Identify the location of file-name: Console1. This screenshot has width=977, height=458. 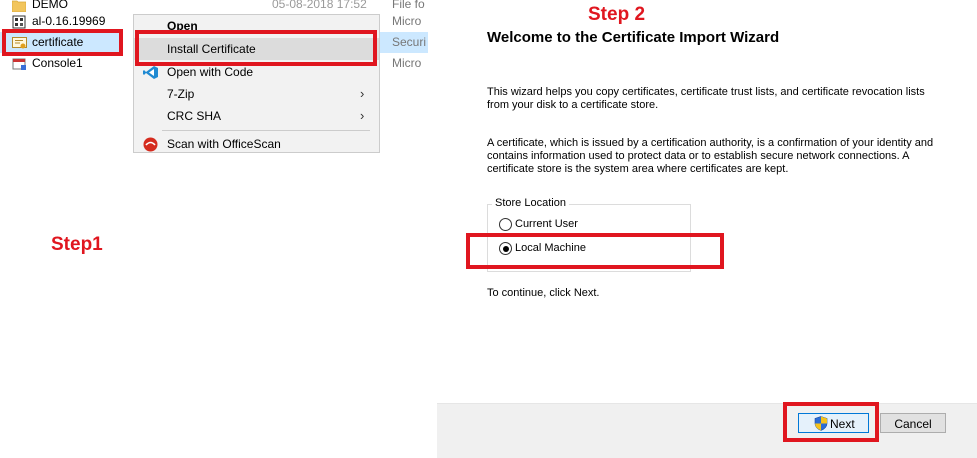
(57, 63).